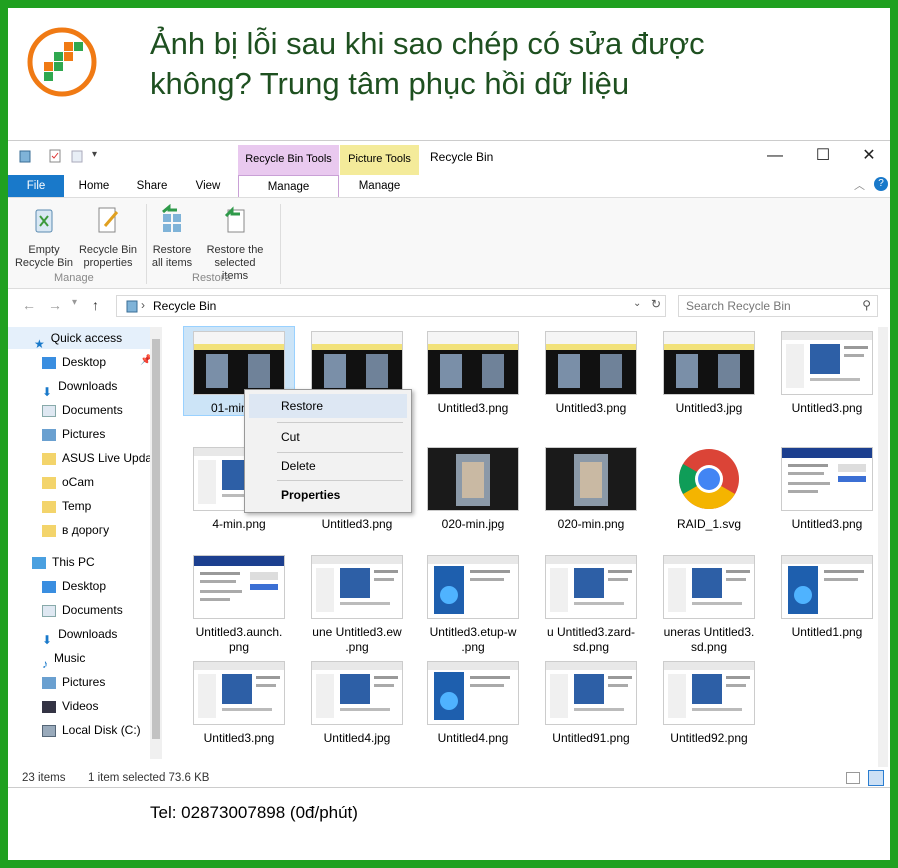  What do you see at coordinates (473, 408) in the screenshot?
I see `file-name: Untitled3.png` at bounding box center [473, 408].